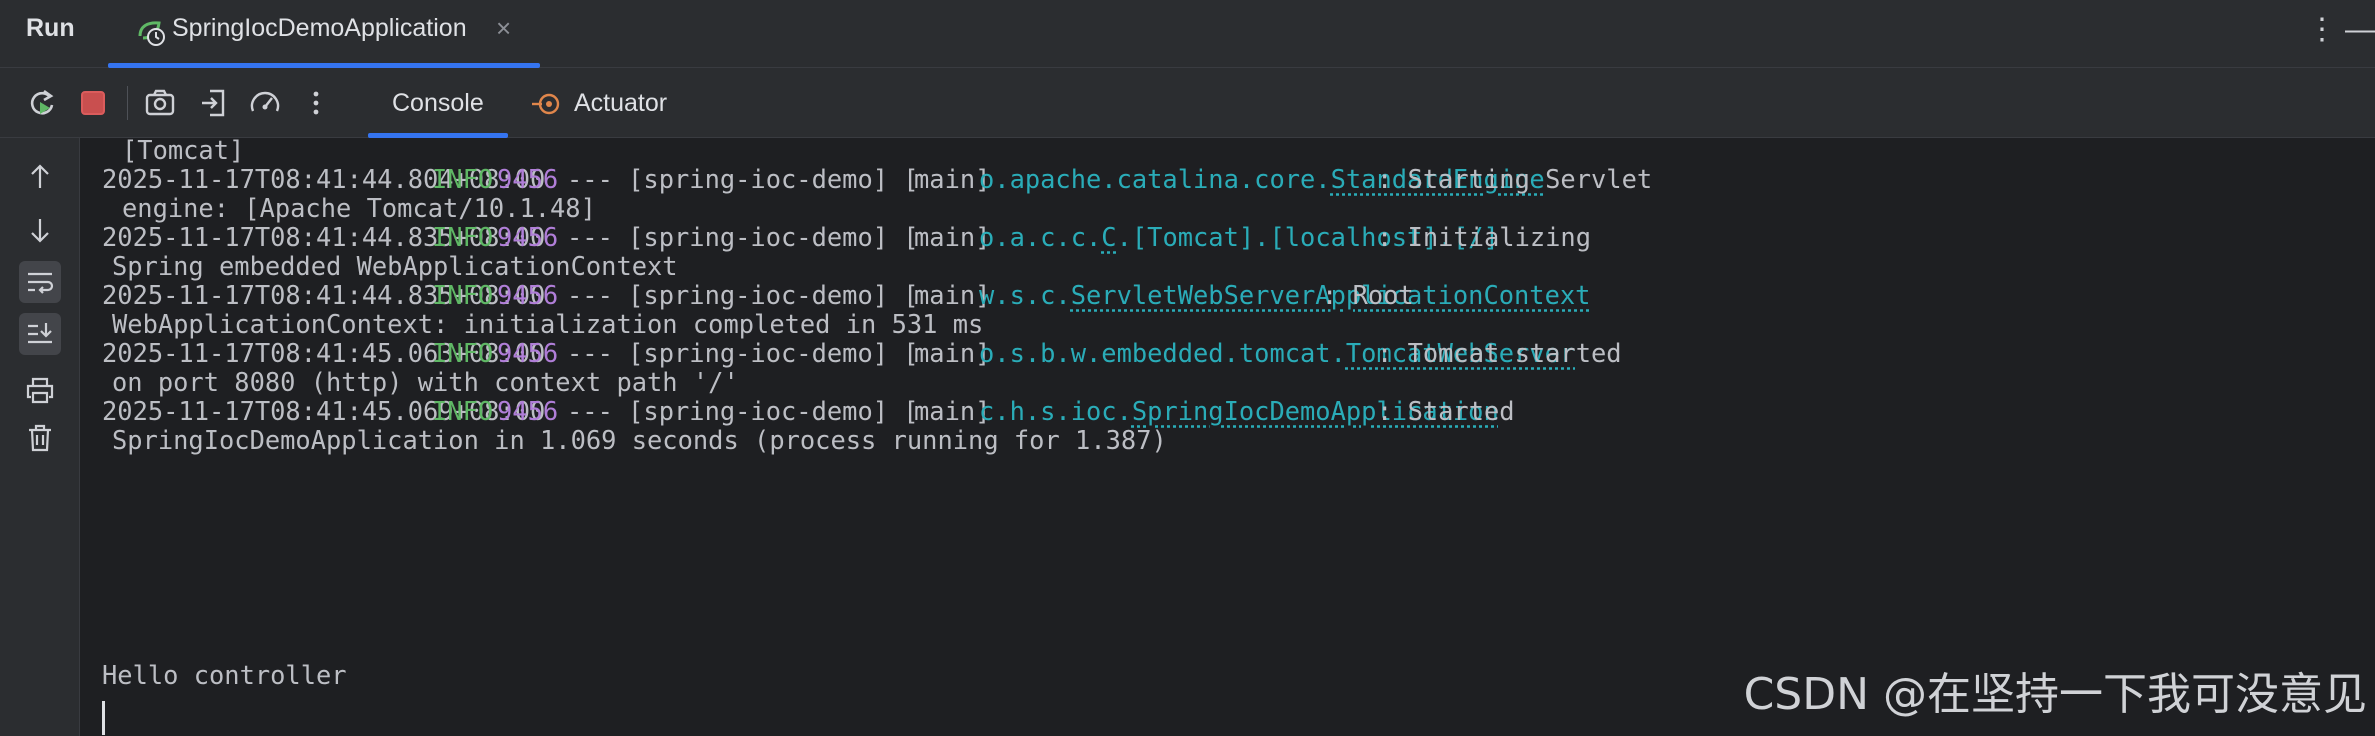 This screenshot has height=736, width=2375. What do you see at coordinates (40, 230) in the screenshot?
I see `down-arrow-icon` at bounding box center [40, 230].